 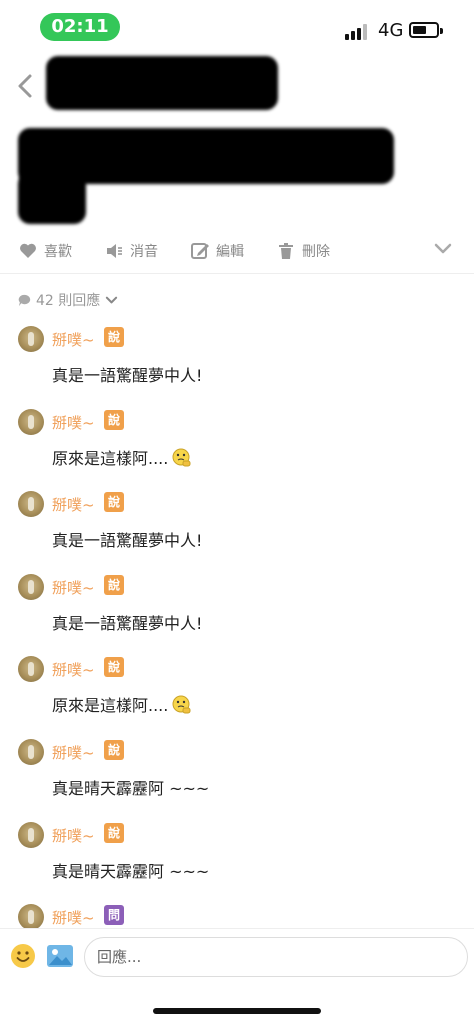 What do you see at coordinates (114, 915) in the screenshot?
I see `qualifier-badge: 問` at bounding box center [114, 915].